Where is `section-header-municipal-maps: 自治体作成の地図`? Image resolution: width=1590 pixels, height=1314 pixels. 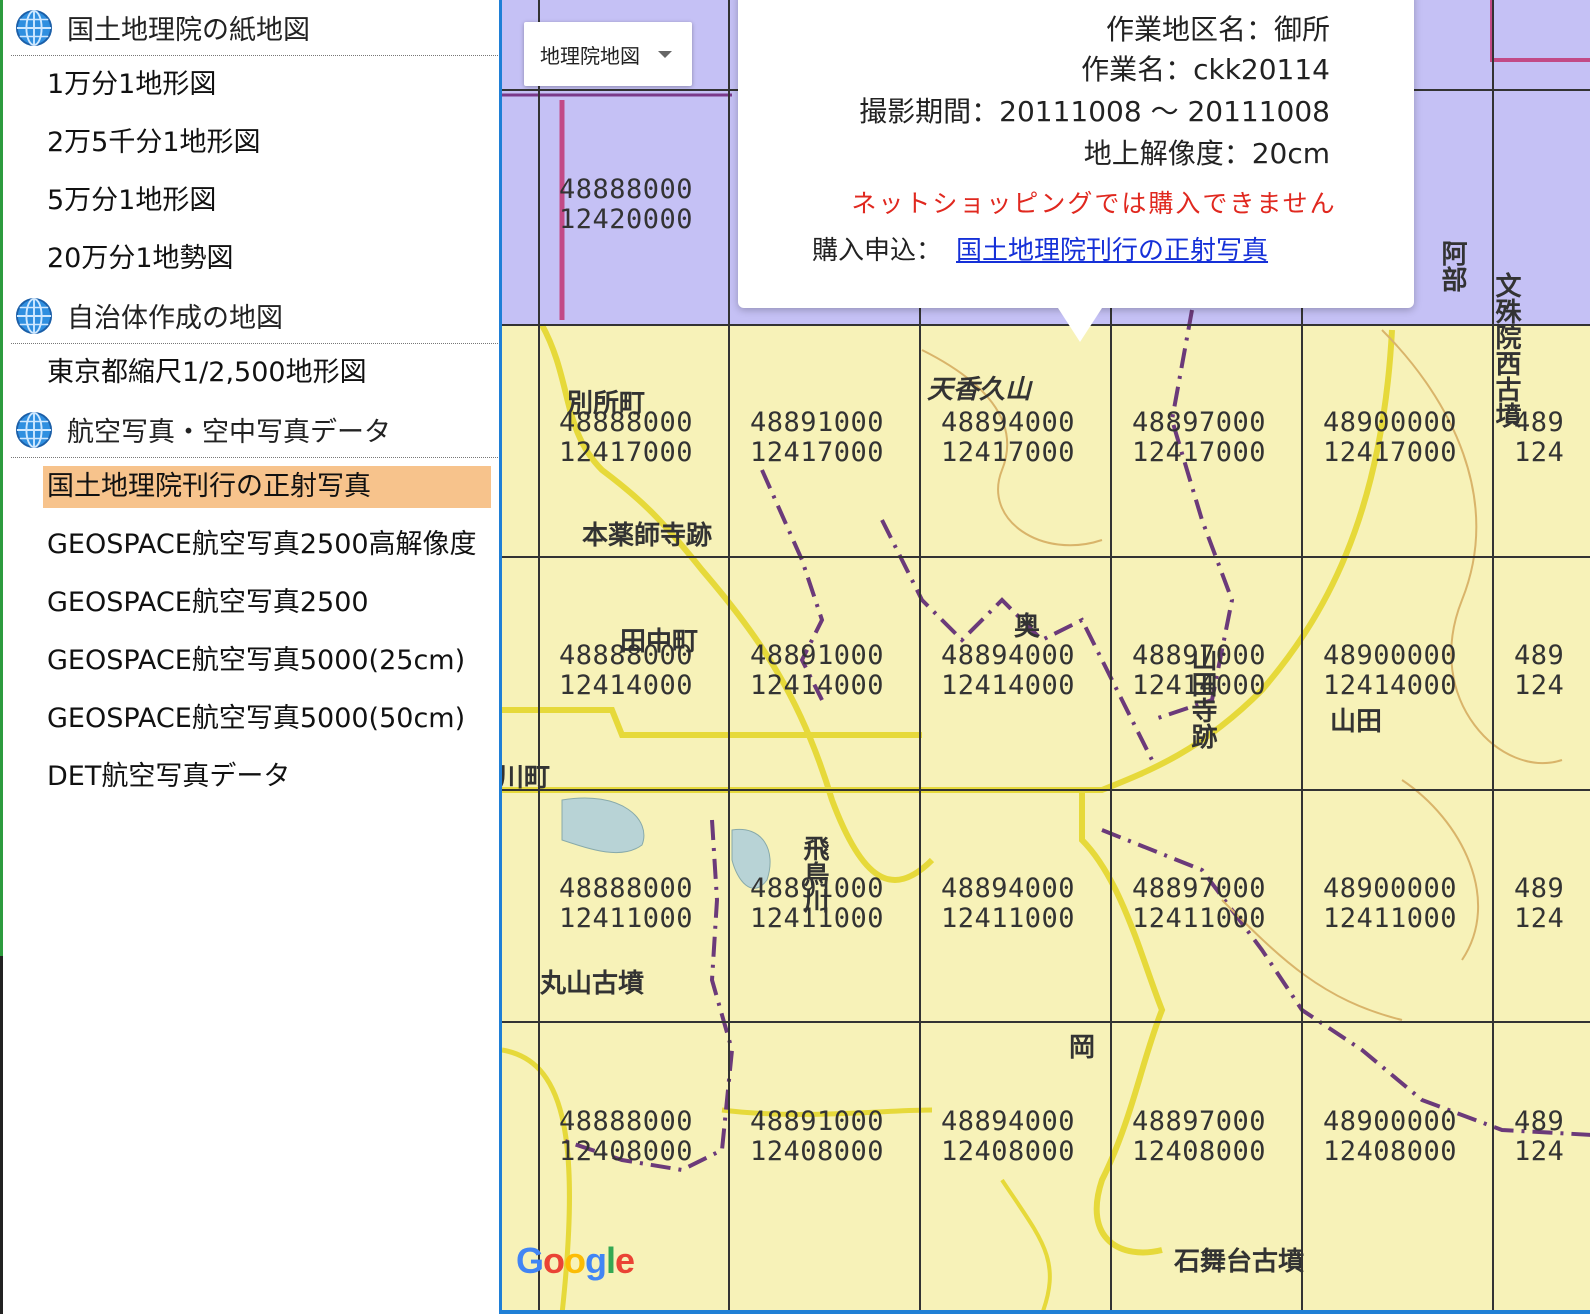
section-header-municipal-maps: 自治体作成の地図 is located at coordinates (255, 316).